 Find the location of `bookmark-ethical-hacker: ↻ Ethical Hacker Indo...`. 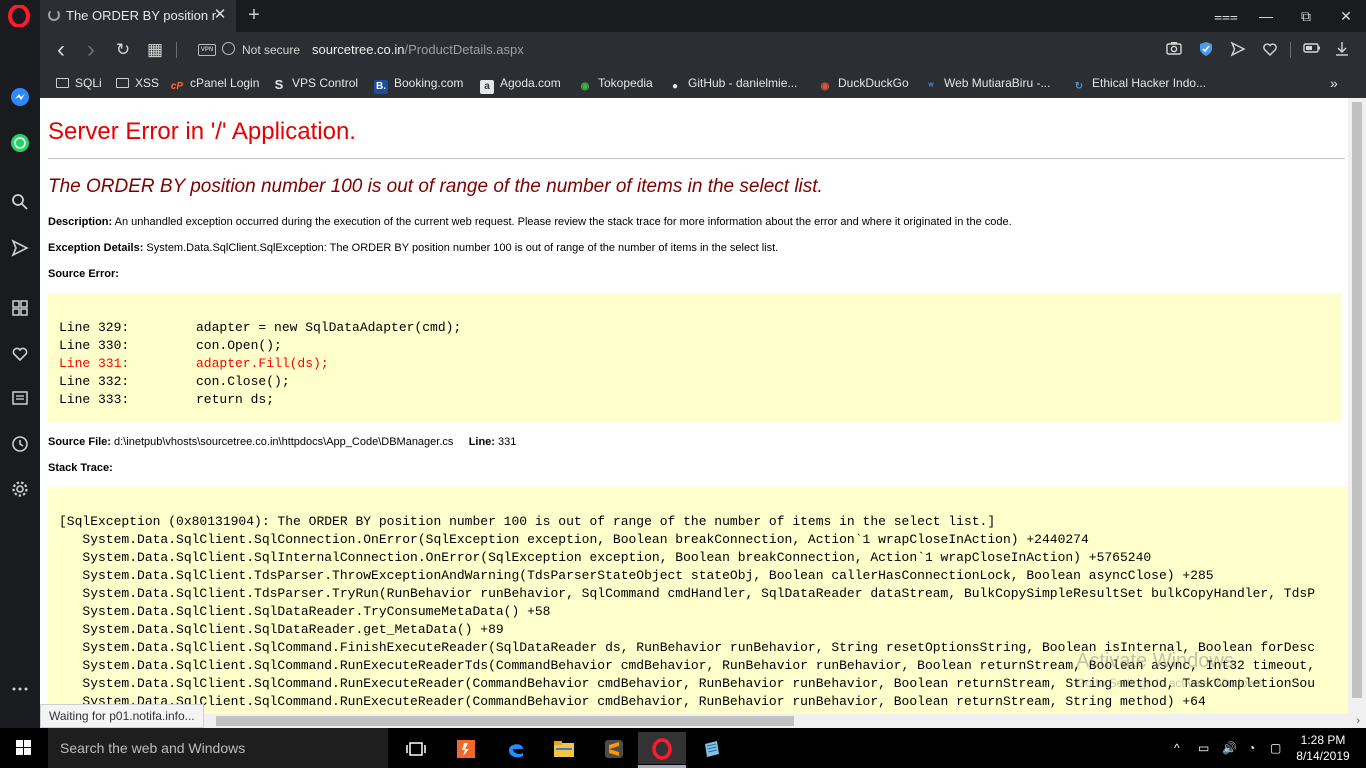

bookmark-ethical-hacker: ↻ Ethical Hacker Indo... is located at coordinates (1139, 83).